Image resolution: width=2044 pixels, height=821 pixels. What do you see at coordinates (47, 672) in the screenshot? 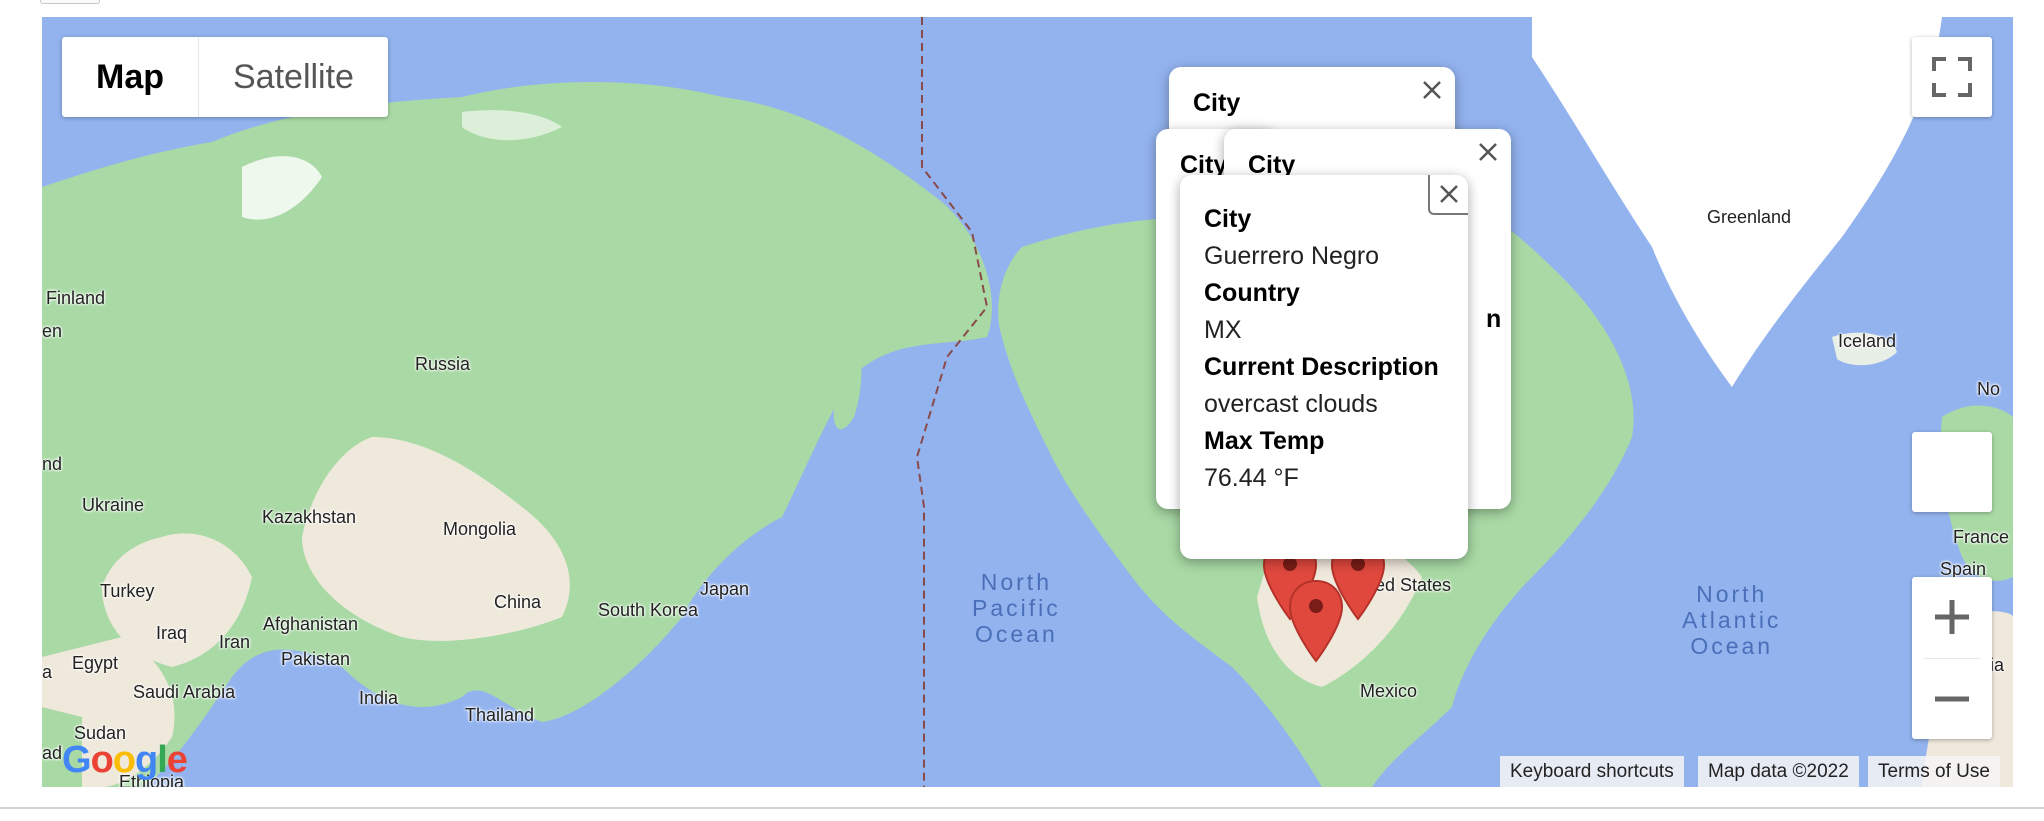
I see `label-edge-a: a` at bounding box center [47, 672].